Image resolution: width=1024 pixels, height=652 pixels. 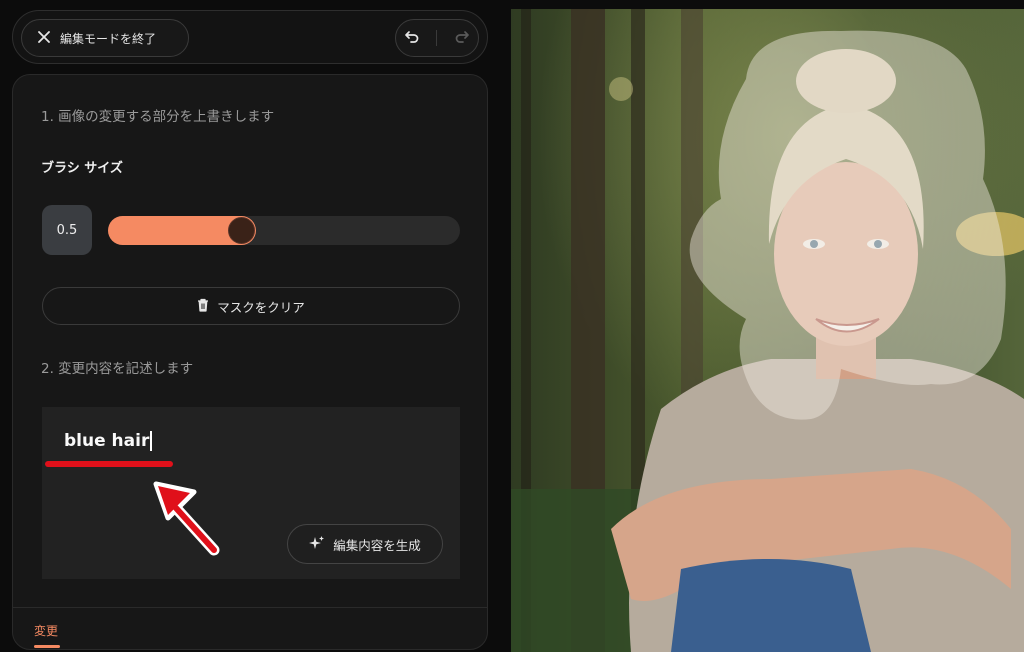 I want to click on edit-prompt-value: blue hair, so click(x=107, y=441).